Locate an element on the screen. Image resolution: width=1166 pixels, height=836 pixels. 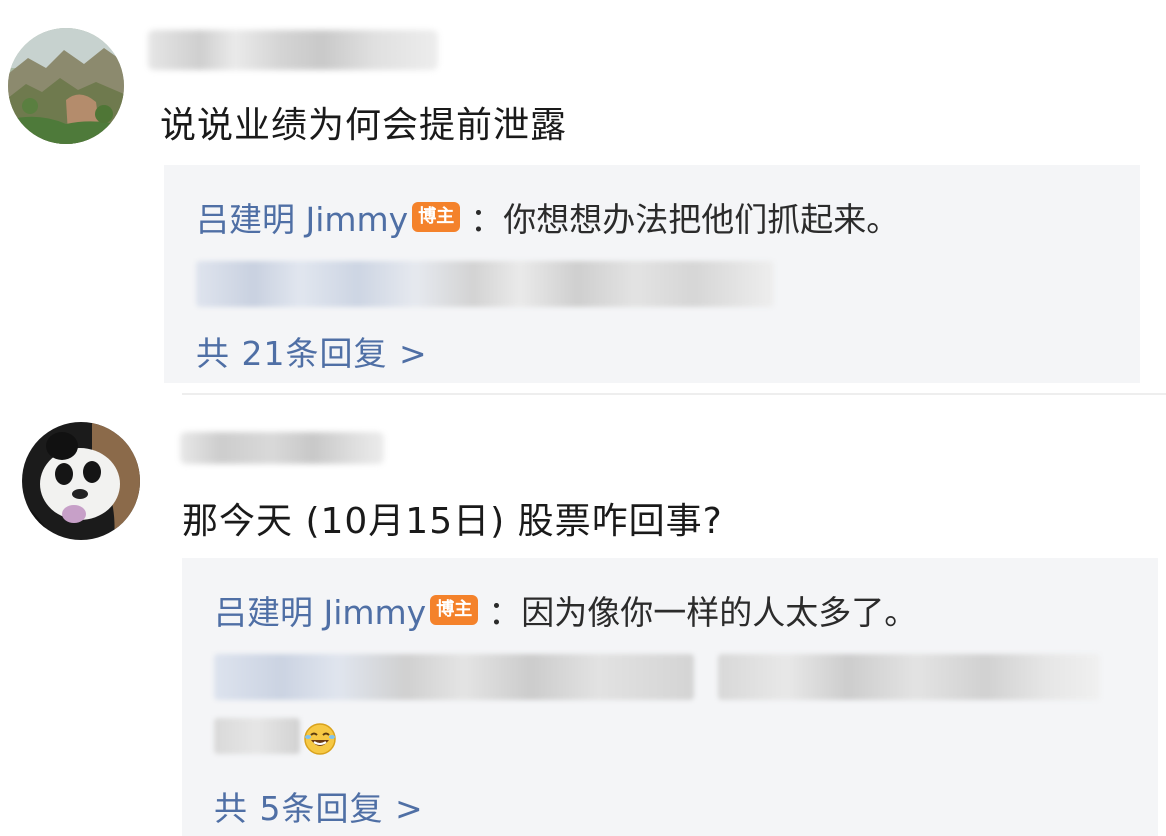
comment-divider is located at coordinates (674, 394).